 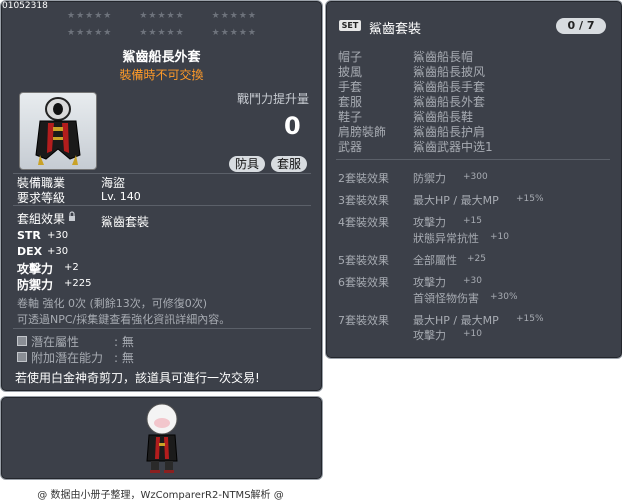 I want to click on character-avatar-icon, so click(x=162, y=438).